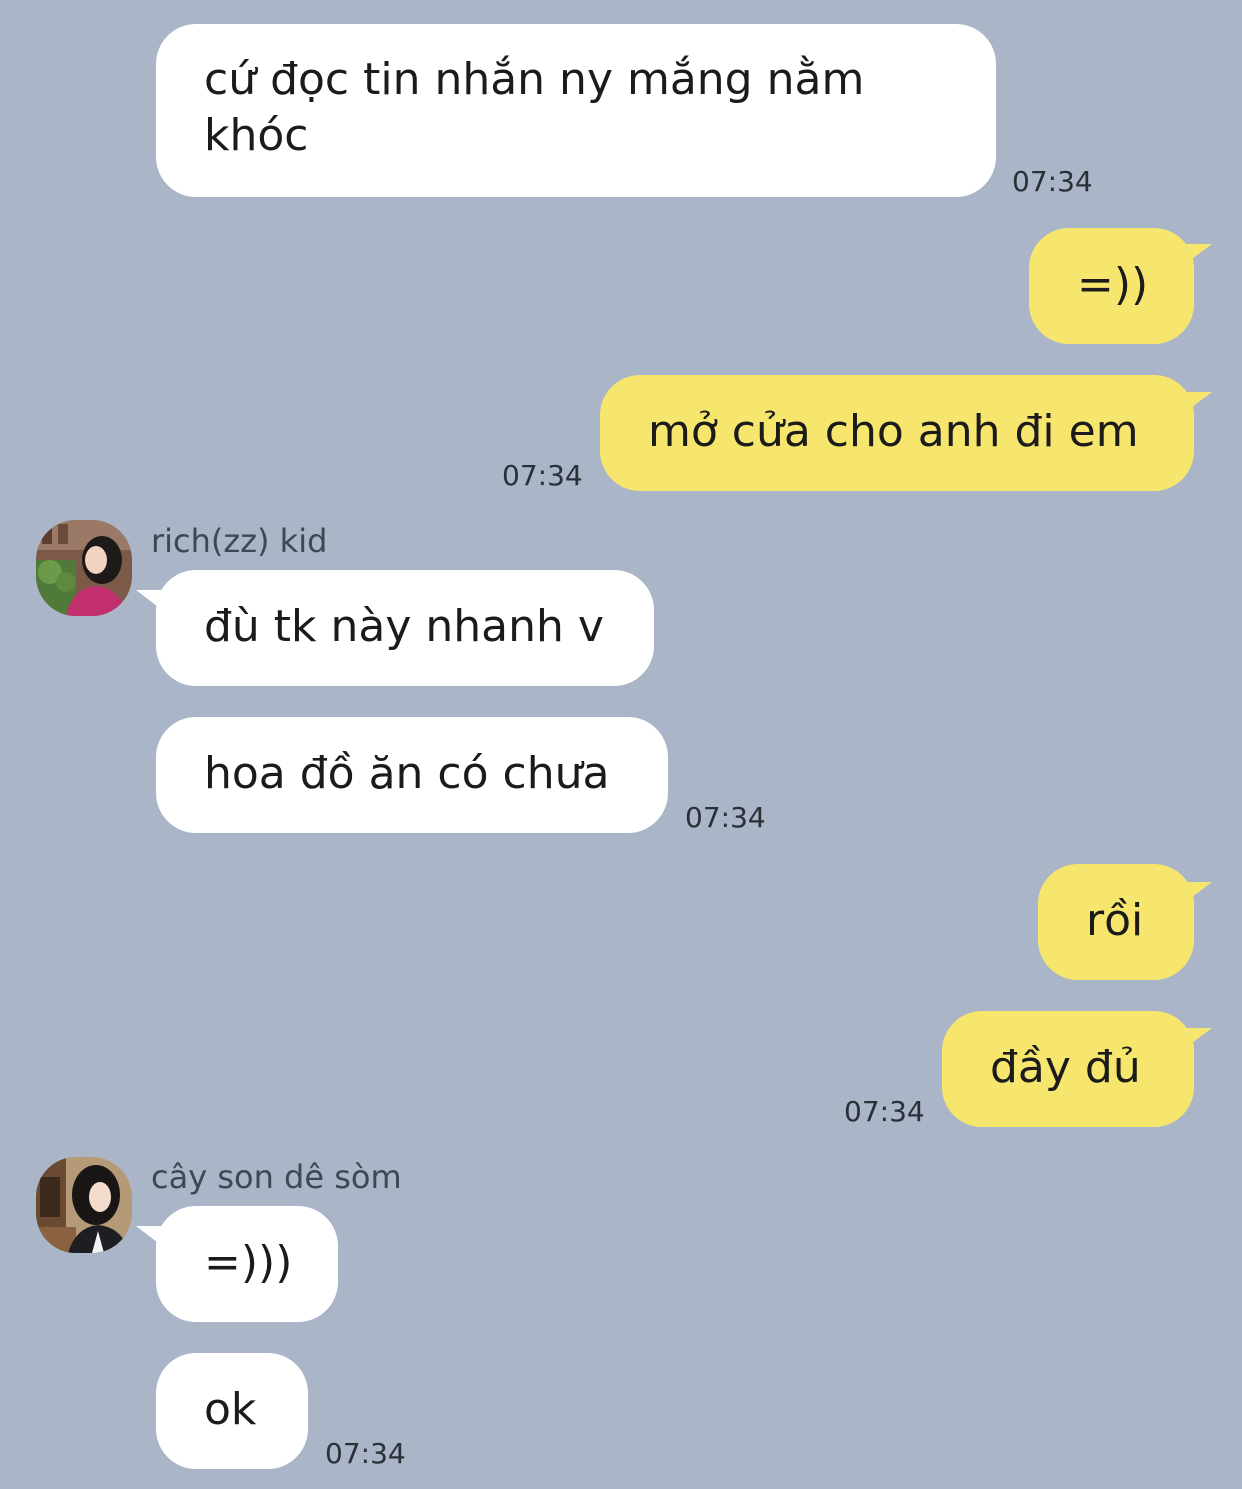 The image size is (1242, 1489). I want to click on message-text: cứ đọc tin nhắn ny mắng nằm khóc, so click(534, 107).